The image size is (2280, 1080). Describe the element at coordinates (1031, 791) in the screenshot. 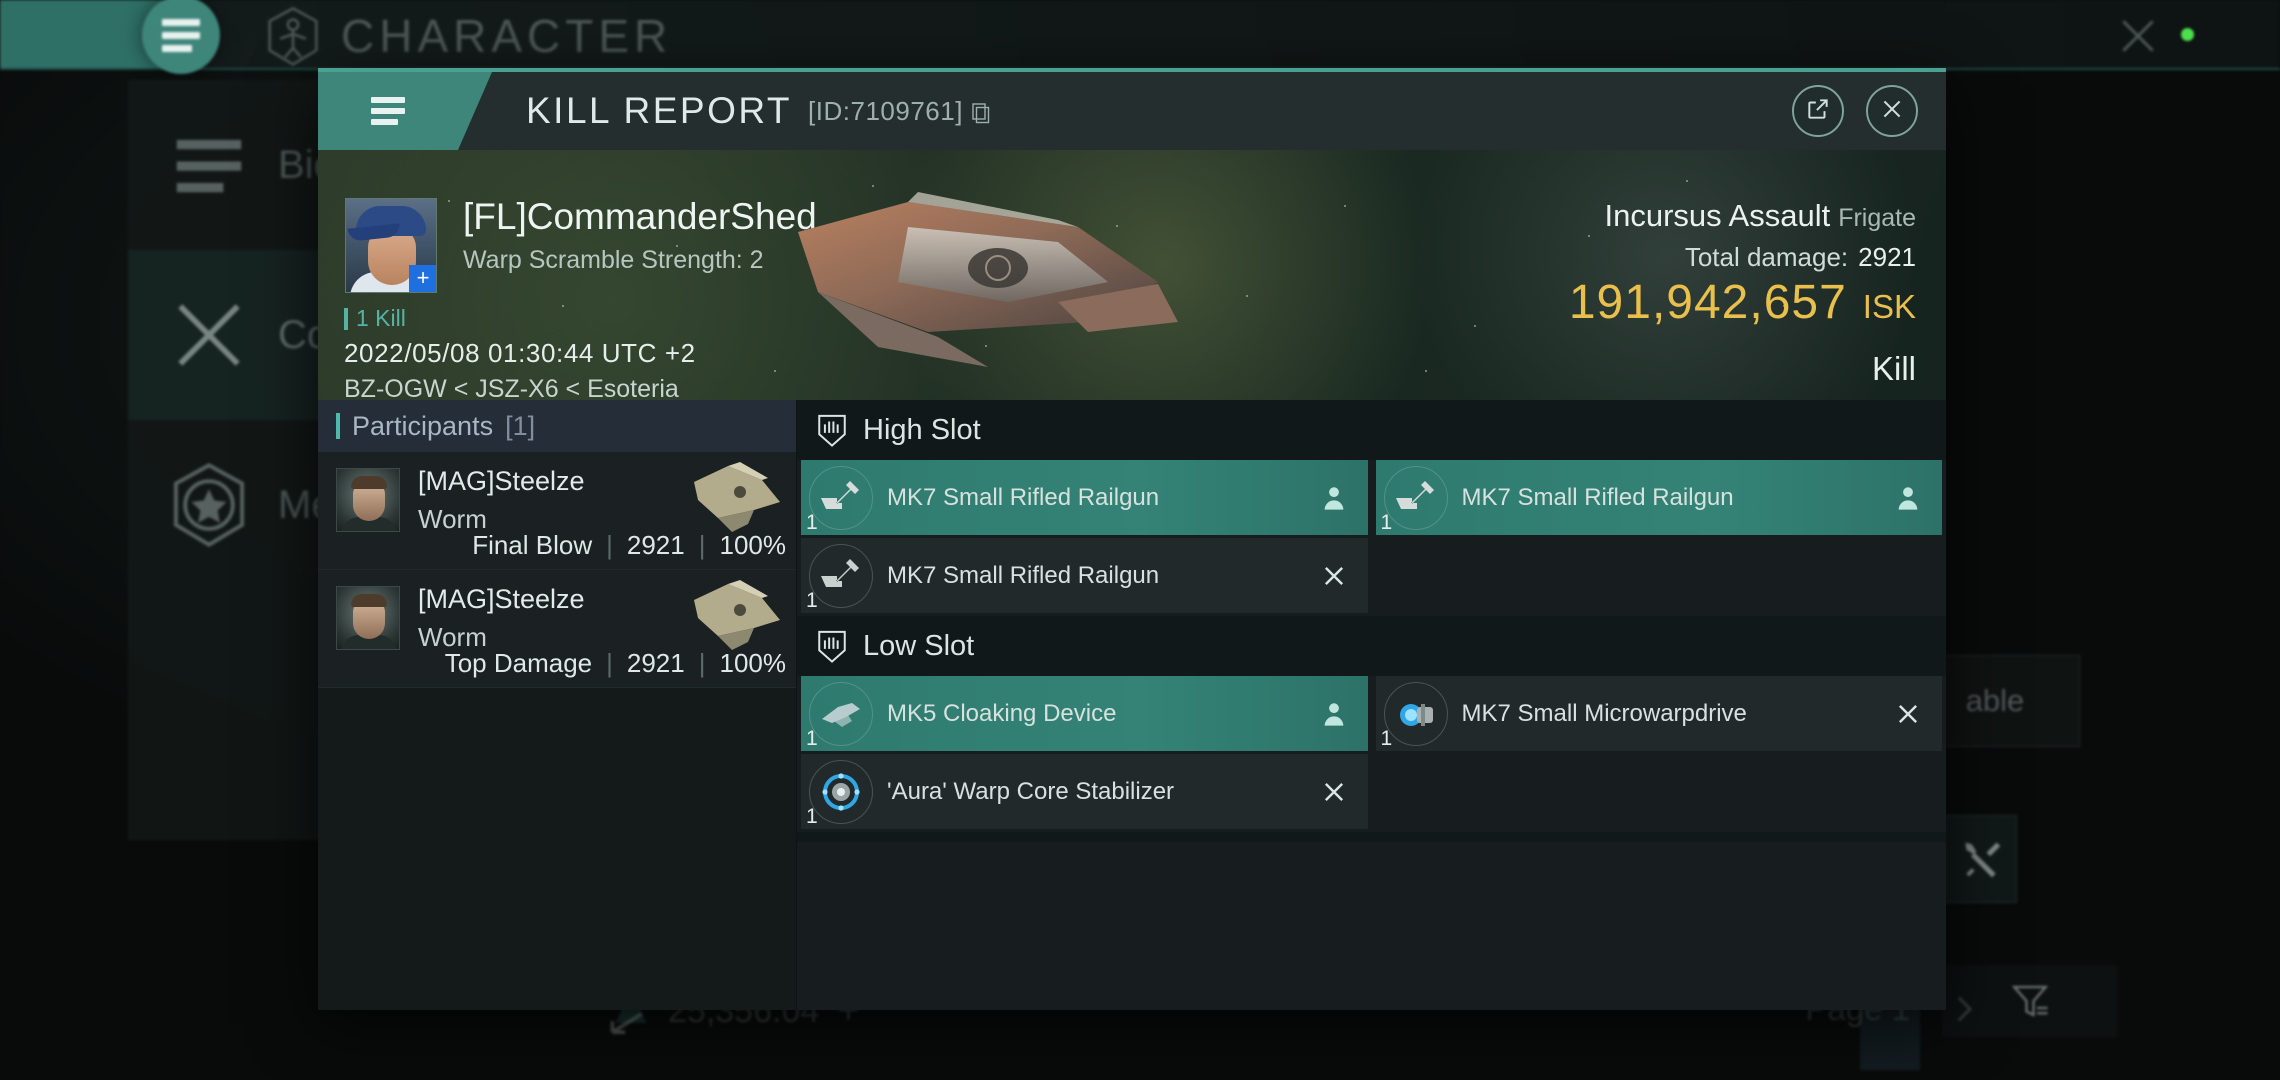

I see `module-name: 'Aura' Warp Core Stabilizer` at that location.